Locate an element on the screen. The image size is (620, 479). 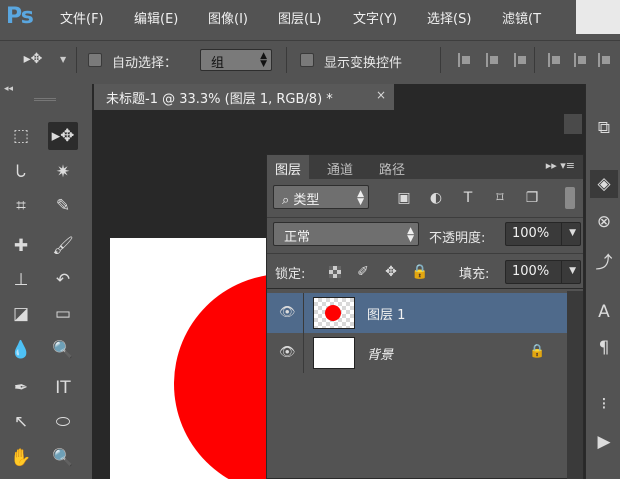
align-hcenter-icon is located at coordinates (581, 60).